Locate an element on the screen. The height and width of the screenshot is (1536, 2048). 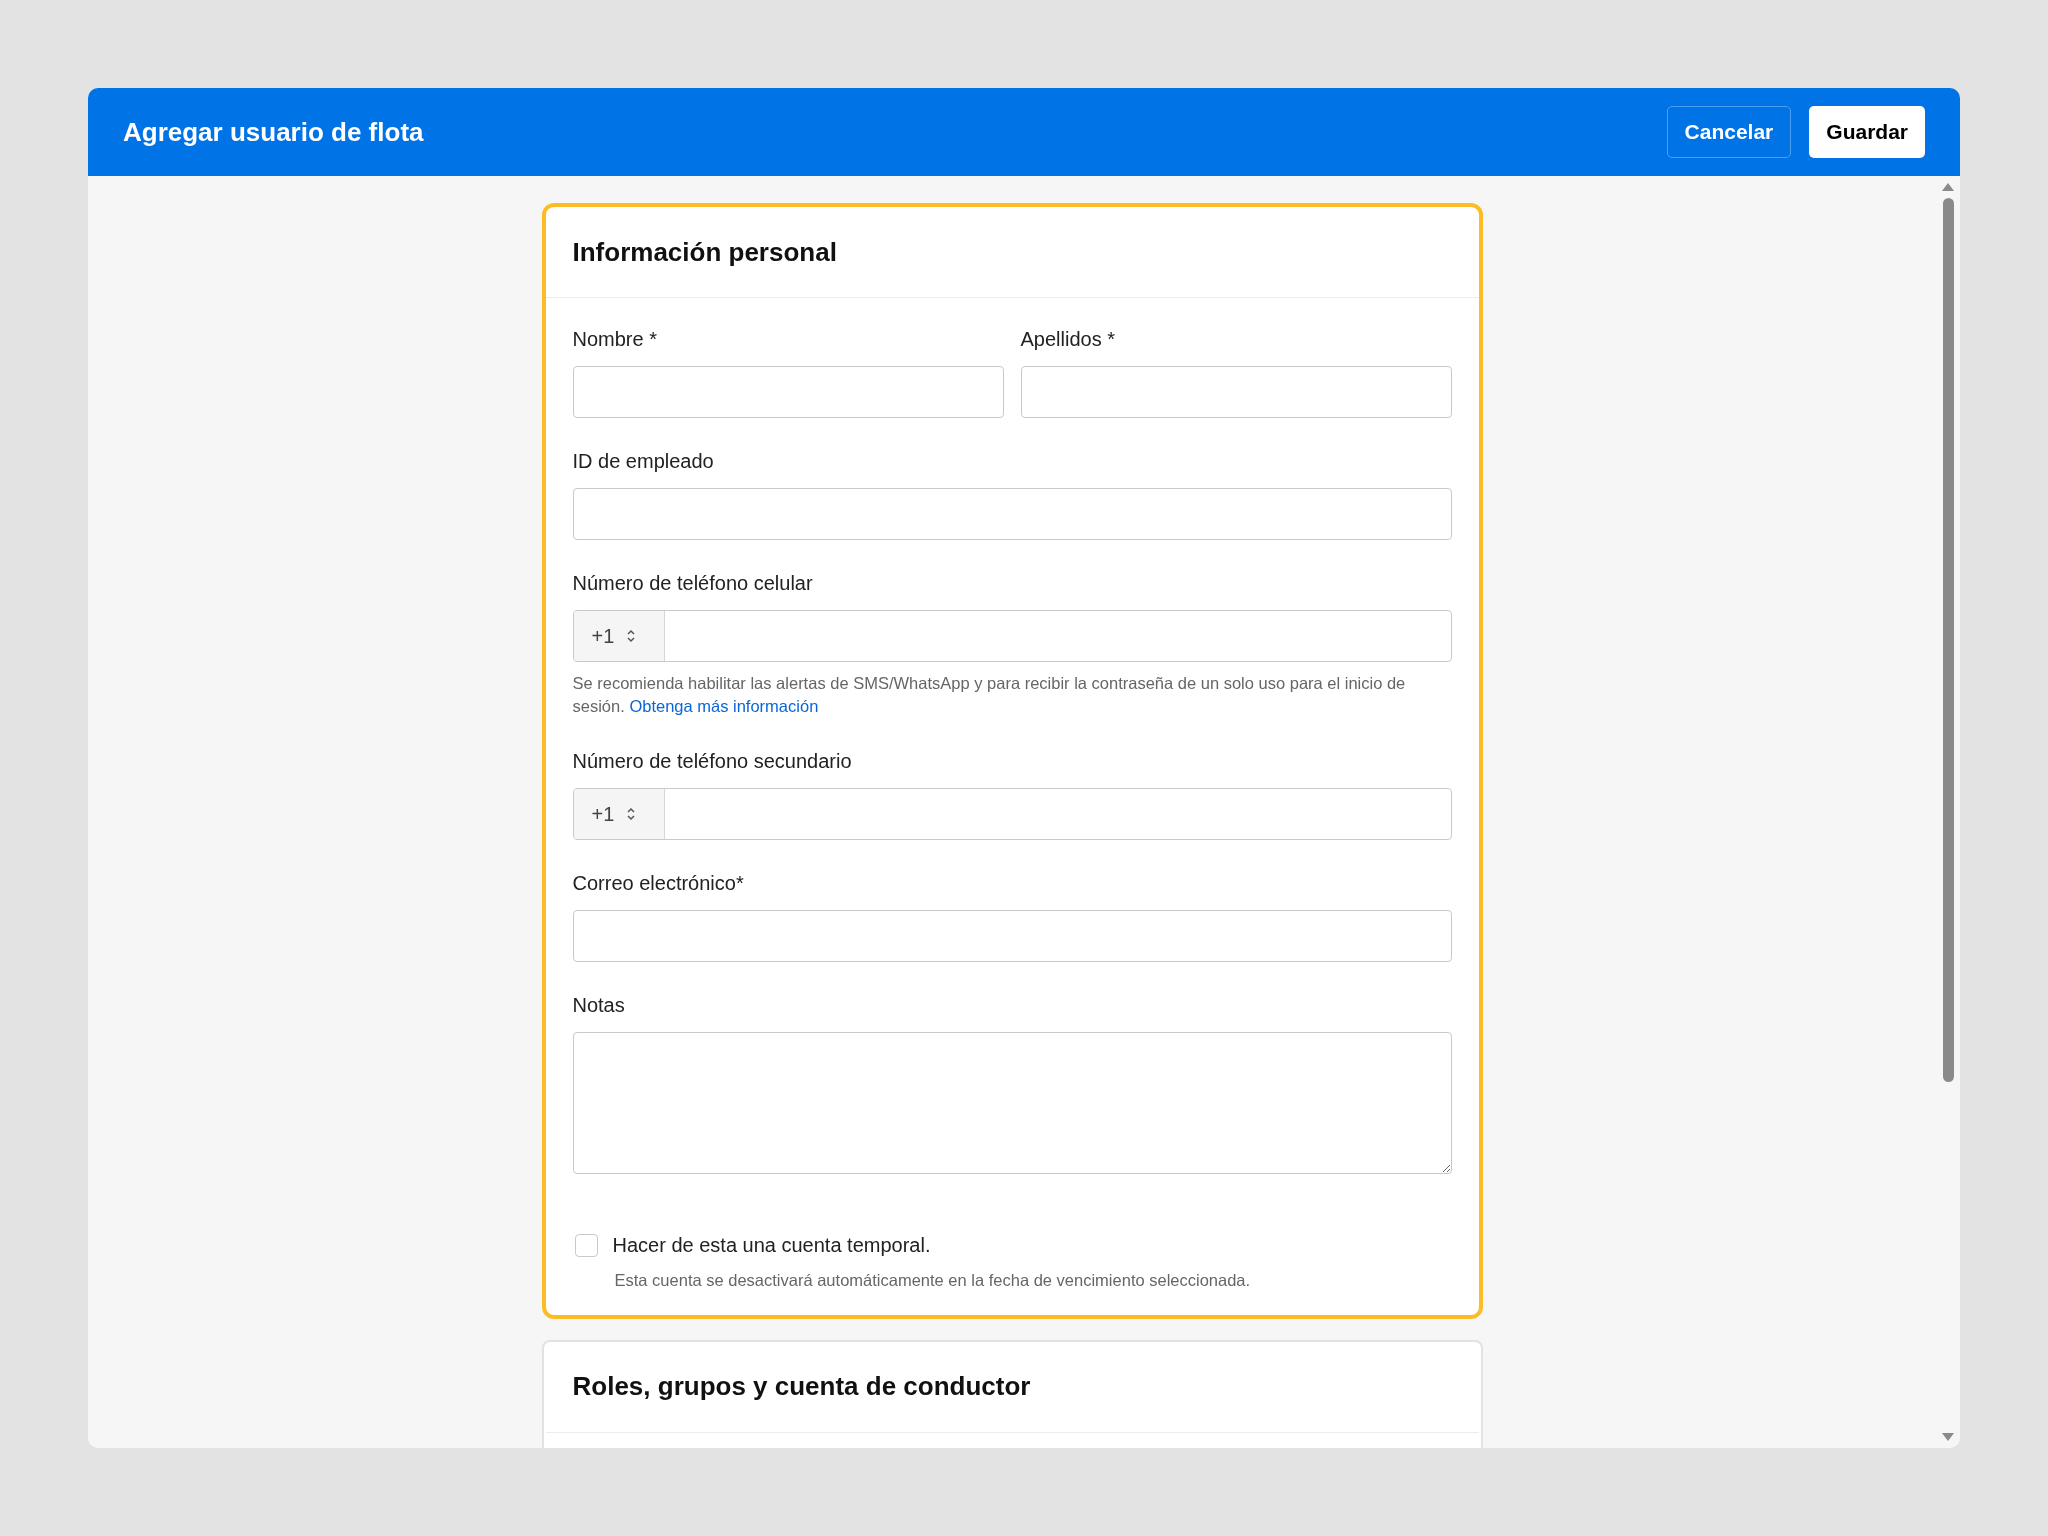
cancel-button: Cancelar is located at coordinates (1729, 132).